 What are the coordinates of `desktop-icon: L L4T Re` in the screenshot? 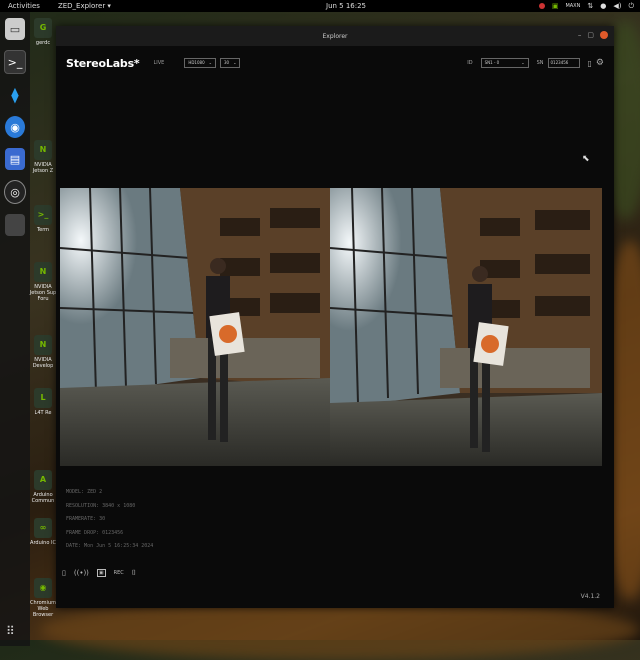 It's located at (43, 402).